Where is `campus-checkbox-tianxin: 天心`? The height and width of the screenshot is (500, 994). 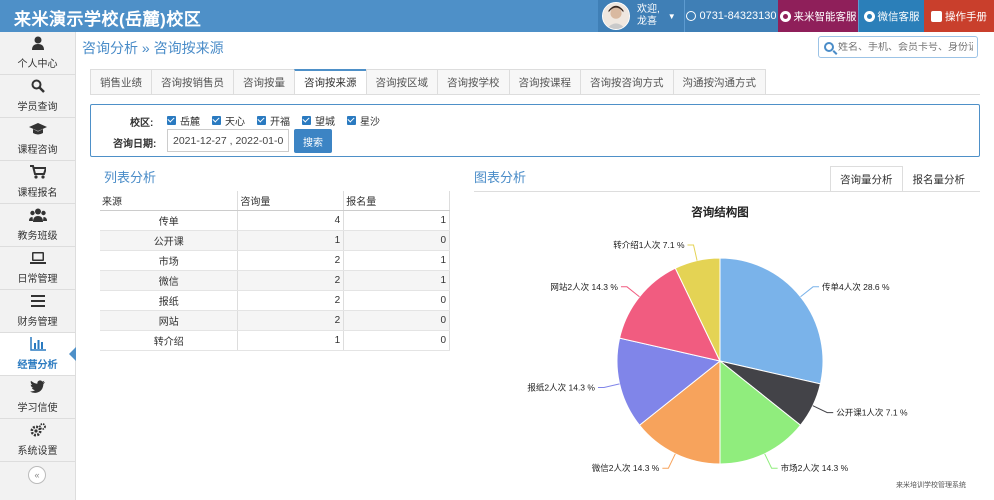
campus-checkbox-tianxin: 天心 is located at coordinates (228, 120).